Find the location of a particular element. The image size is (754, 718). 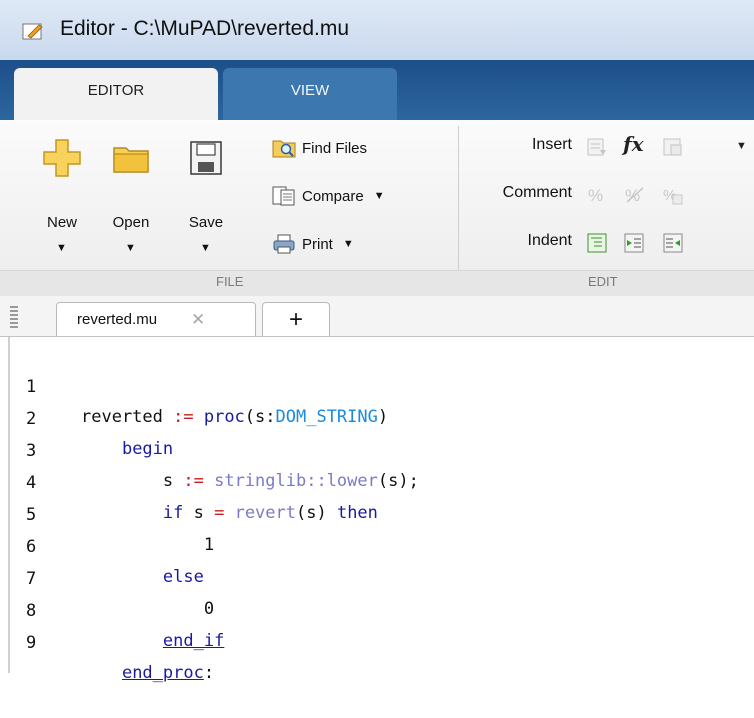

code-line: 3 s := stringlib::lower(s); is located at coordinates (377, 448).